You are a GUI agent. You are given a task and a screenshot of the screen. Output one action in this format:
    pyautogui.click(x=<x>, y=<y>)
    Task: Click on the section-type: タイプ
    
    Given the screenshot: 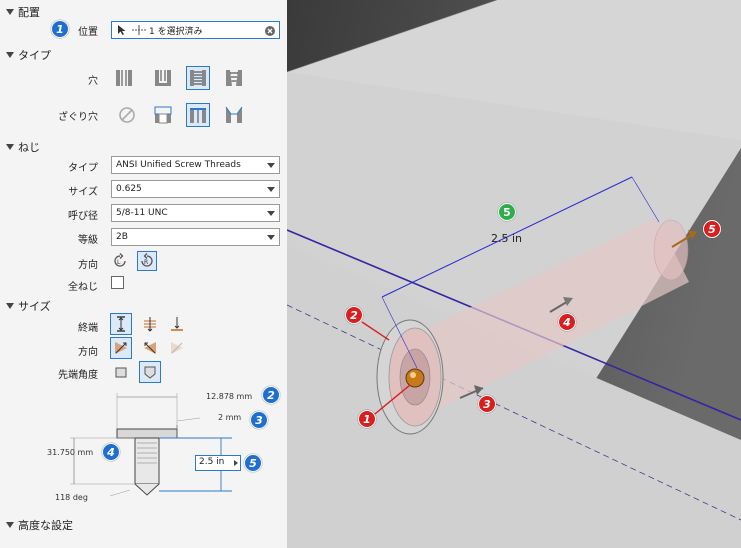 What is the action you would take?
    pyautogui.click(x=28, y=55)
    